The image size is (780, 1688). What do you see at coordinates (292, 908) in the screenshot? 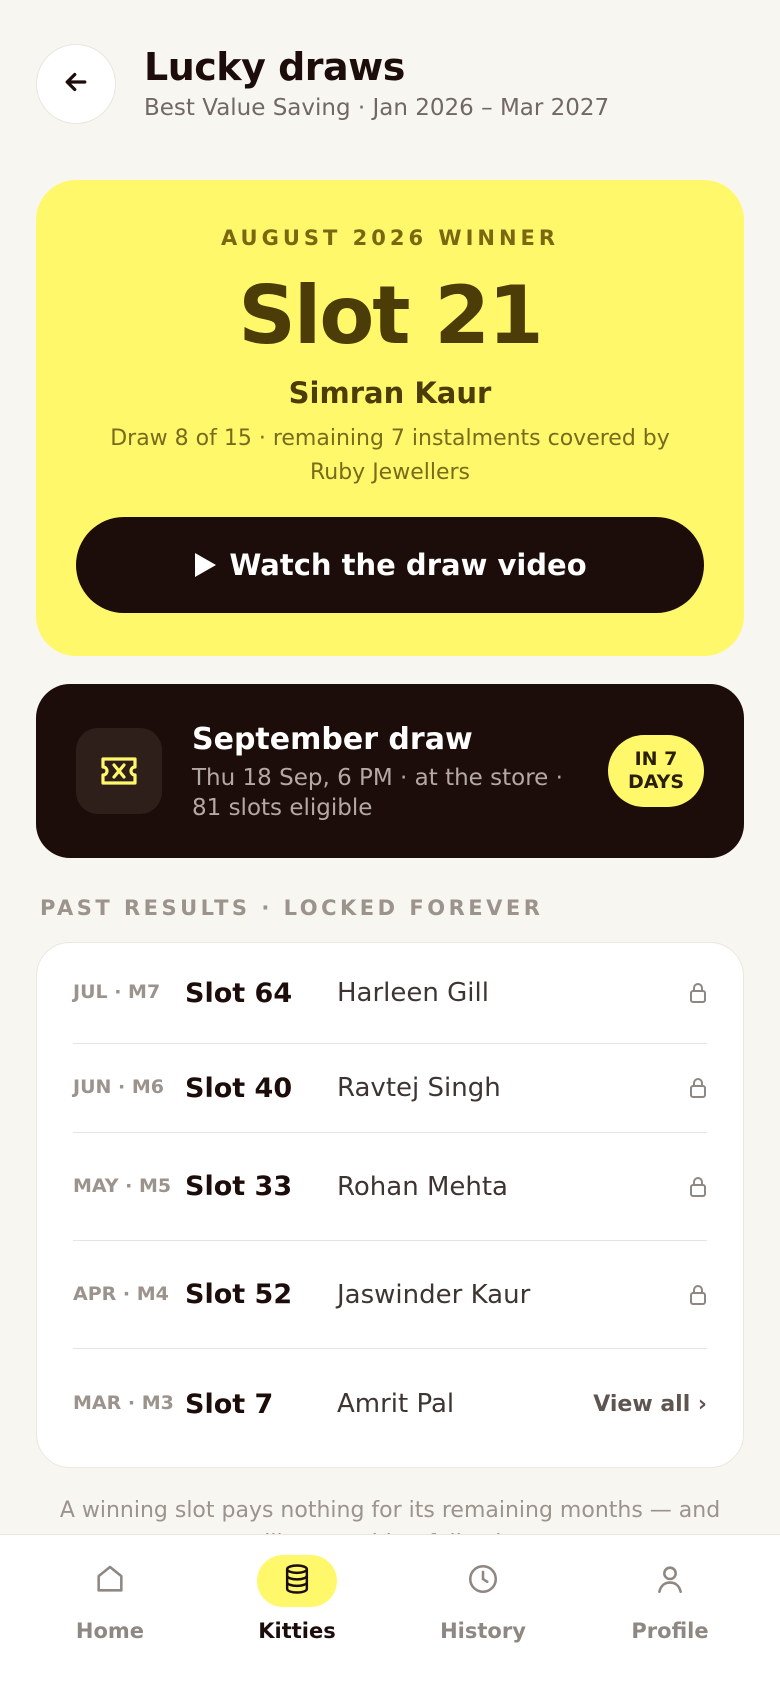
I see `past-results-label: PAST RESULTS · LOCKED FOREVER` at bounding box center [292, 908].